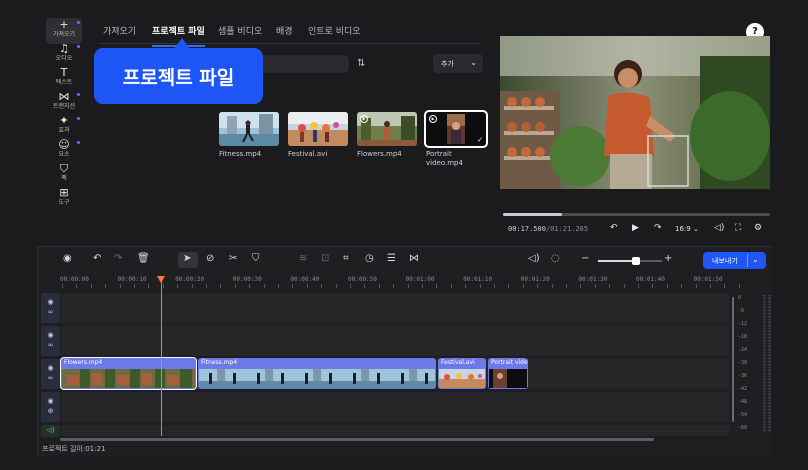 The width and height of the screenshot is (808, 470). Describe the element at coordinates (118, 258) in the screenshot. I see `redo-icon: ↷` at that location.